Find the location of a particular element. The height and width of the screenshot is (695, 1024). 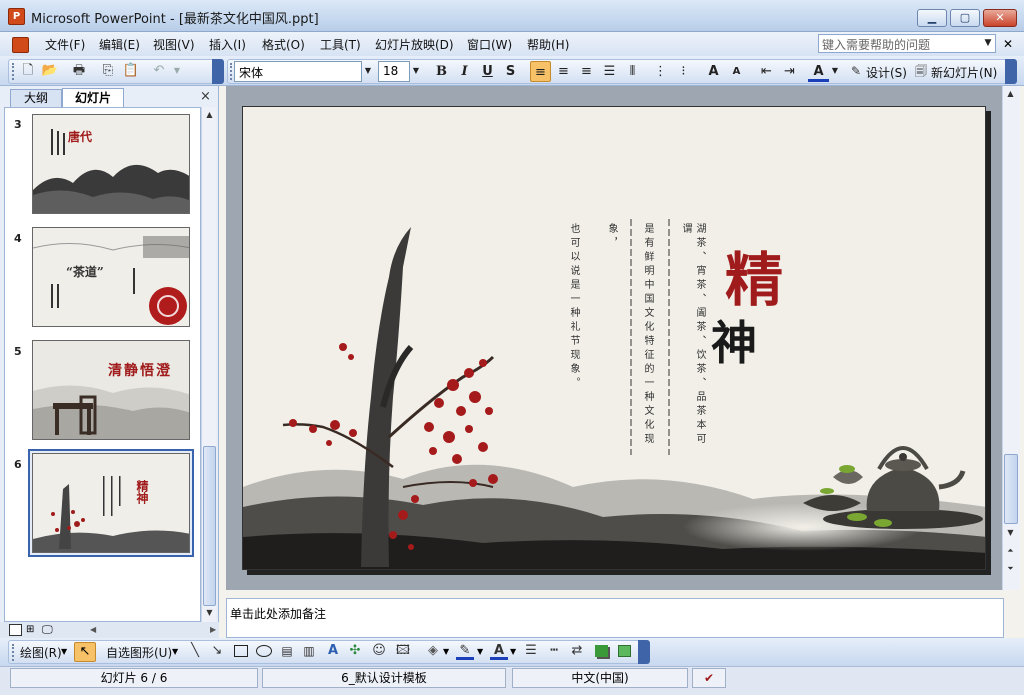

slide-thumbnail-6-image is located at coordinates (111, 503).